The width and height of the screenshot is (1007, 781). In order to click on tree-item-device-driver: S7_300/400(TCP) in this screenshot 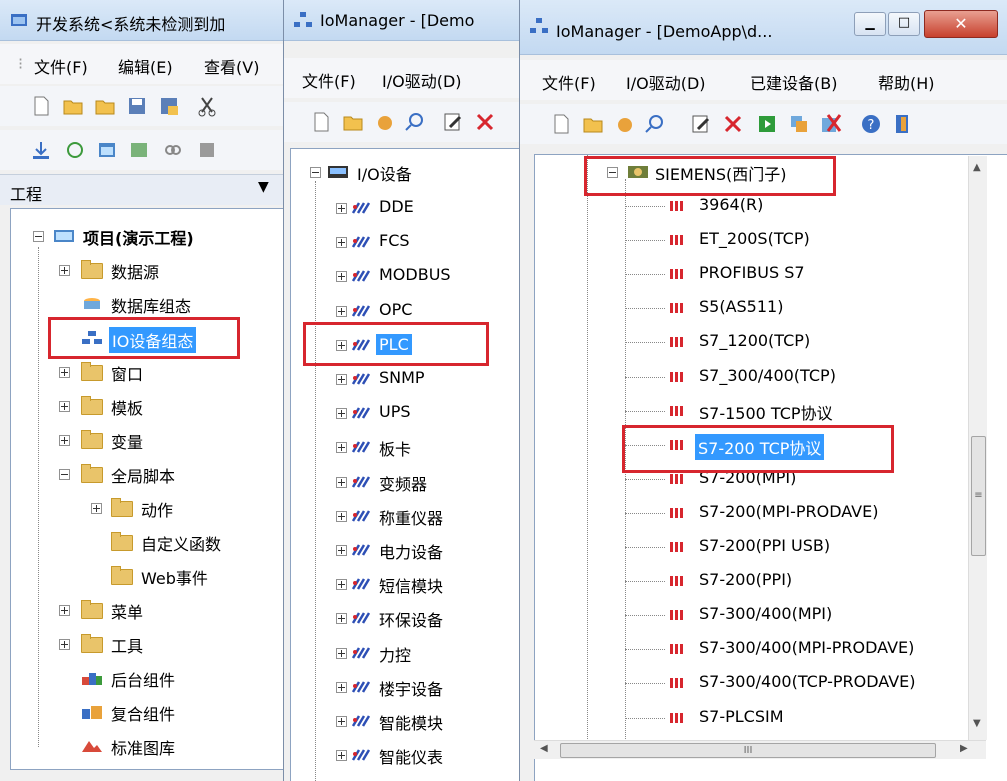, I will do `click(755, 377)`.